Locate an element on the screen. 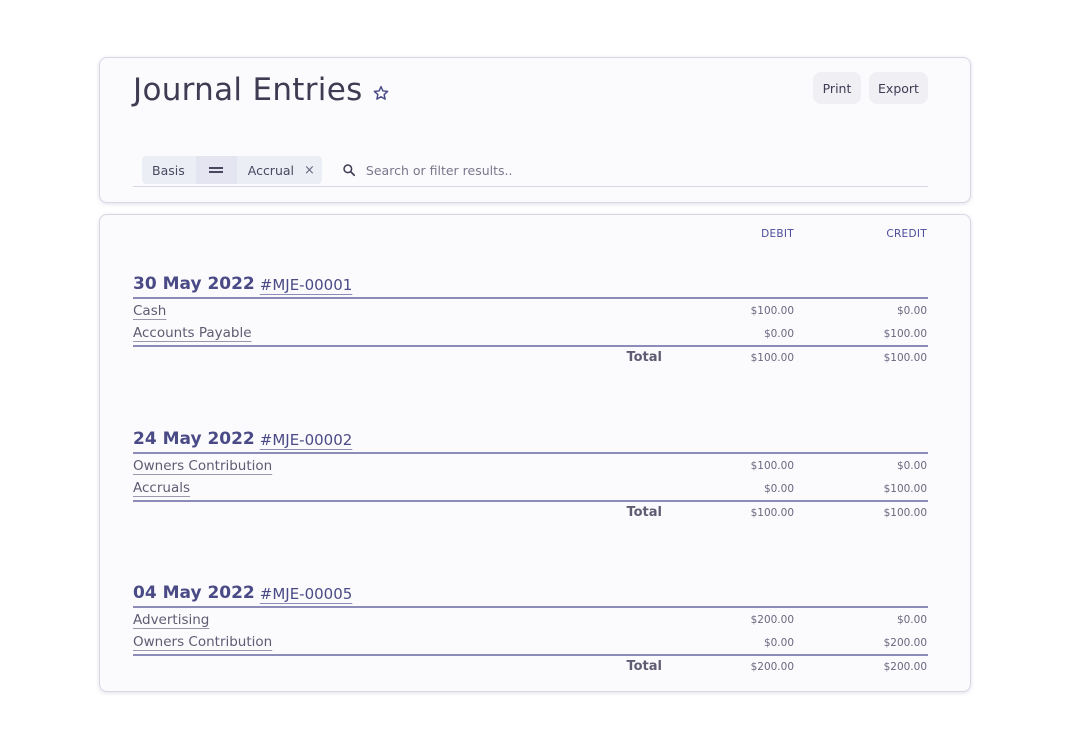  entry-line: Advertising $200.00 $0.00 is located at coordinates (530, 619).